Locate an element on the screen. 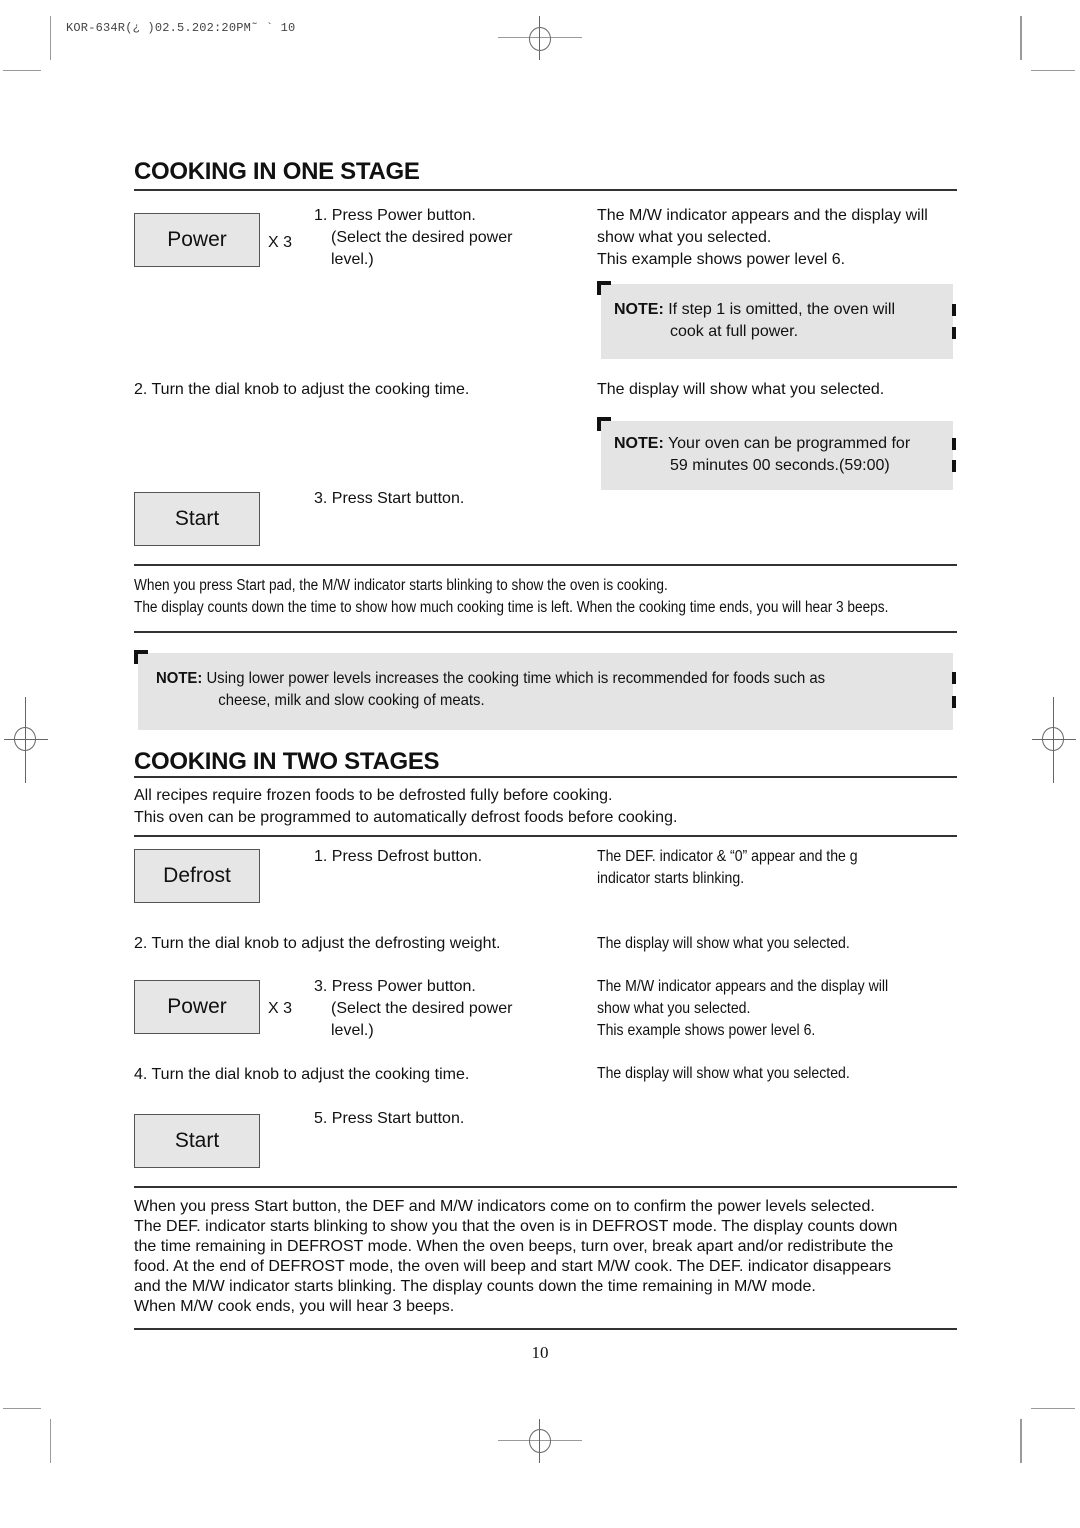  step-text: 1. Press Power button. is located at coordinates (395, 215).